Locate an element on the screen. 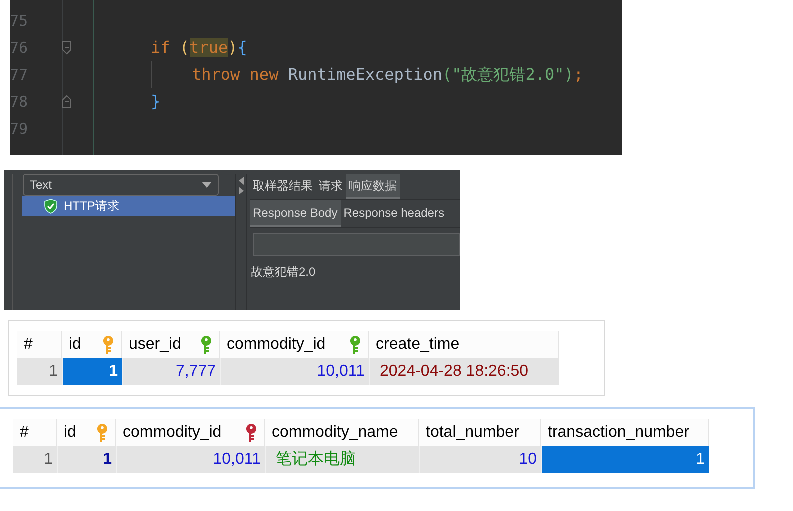  line-number: 77 is located at coordinates (20, 75).